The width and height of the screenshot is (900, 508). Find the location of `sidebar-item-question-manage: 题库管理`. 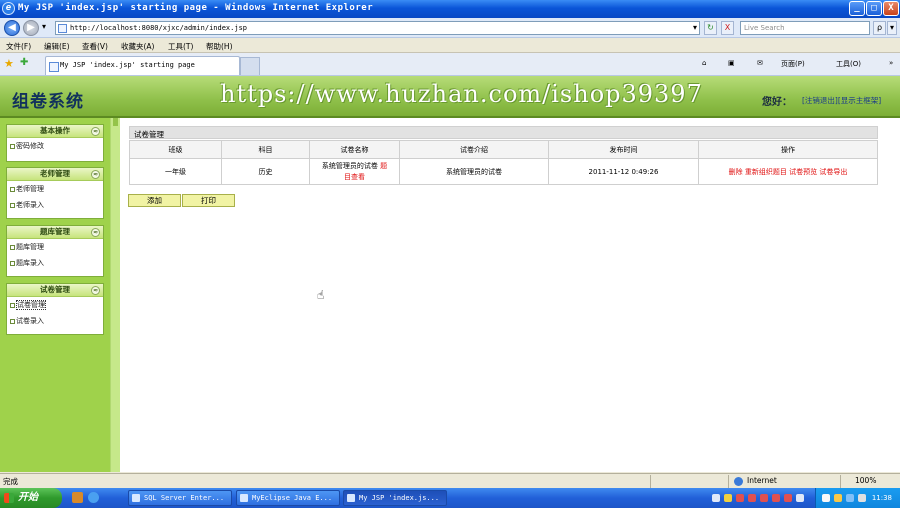

sidebar-item-question-manage: 题库管理 is located at coordinates (55, 247).